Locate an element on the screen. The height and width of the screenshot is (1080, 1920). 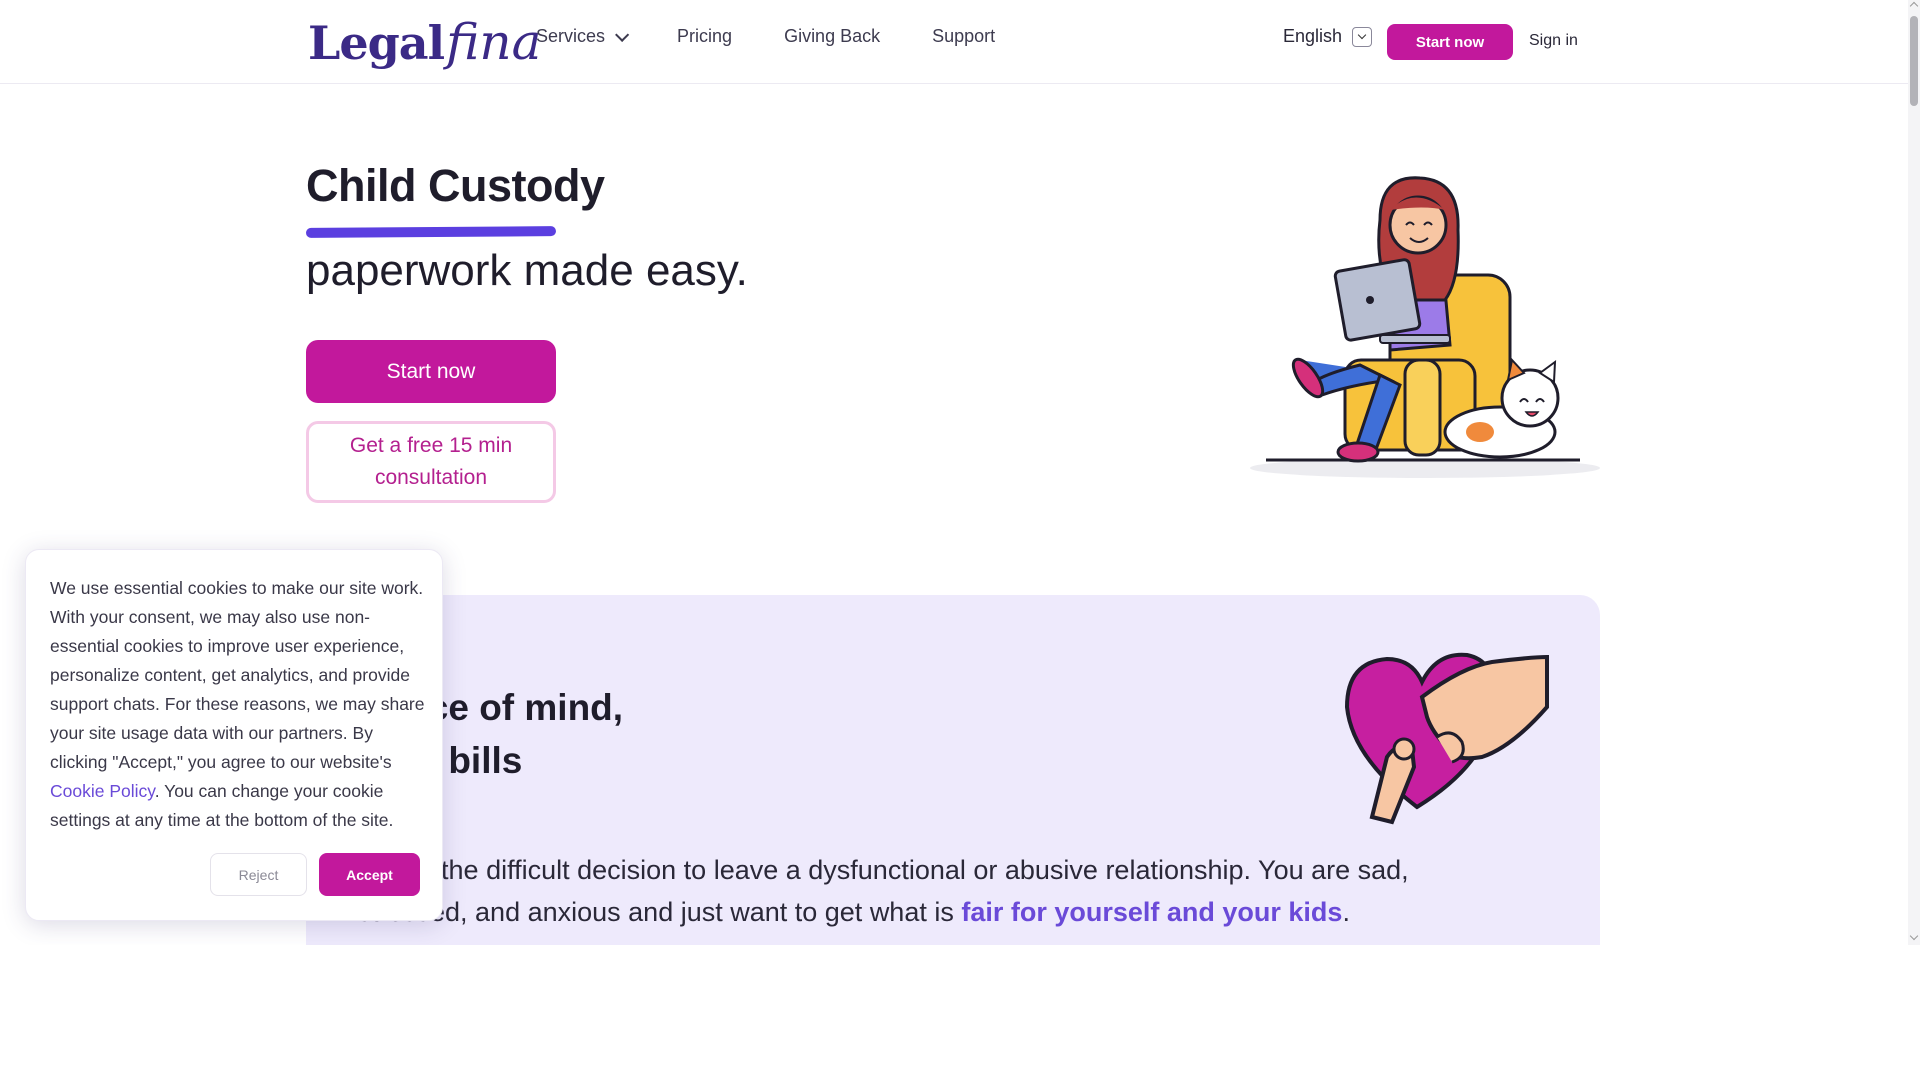
cookie-policy-link: Cookie Policy is located at coordinates (102, 791).